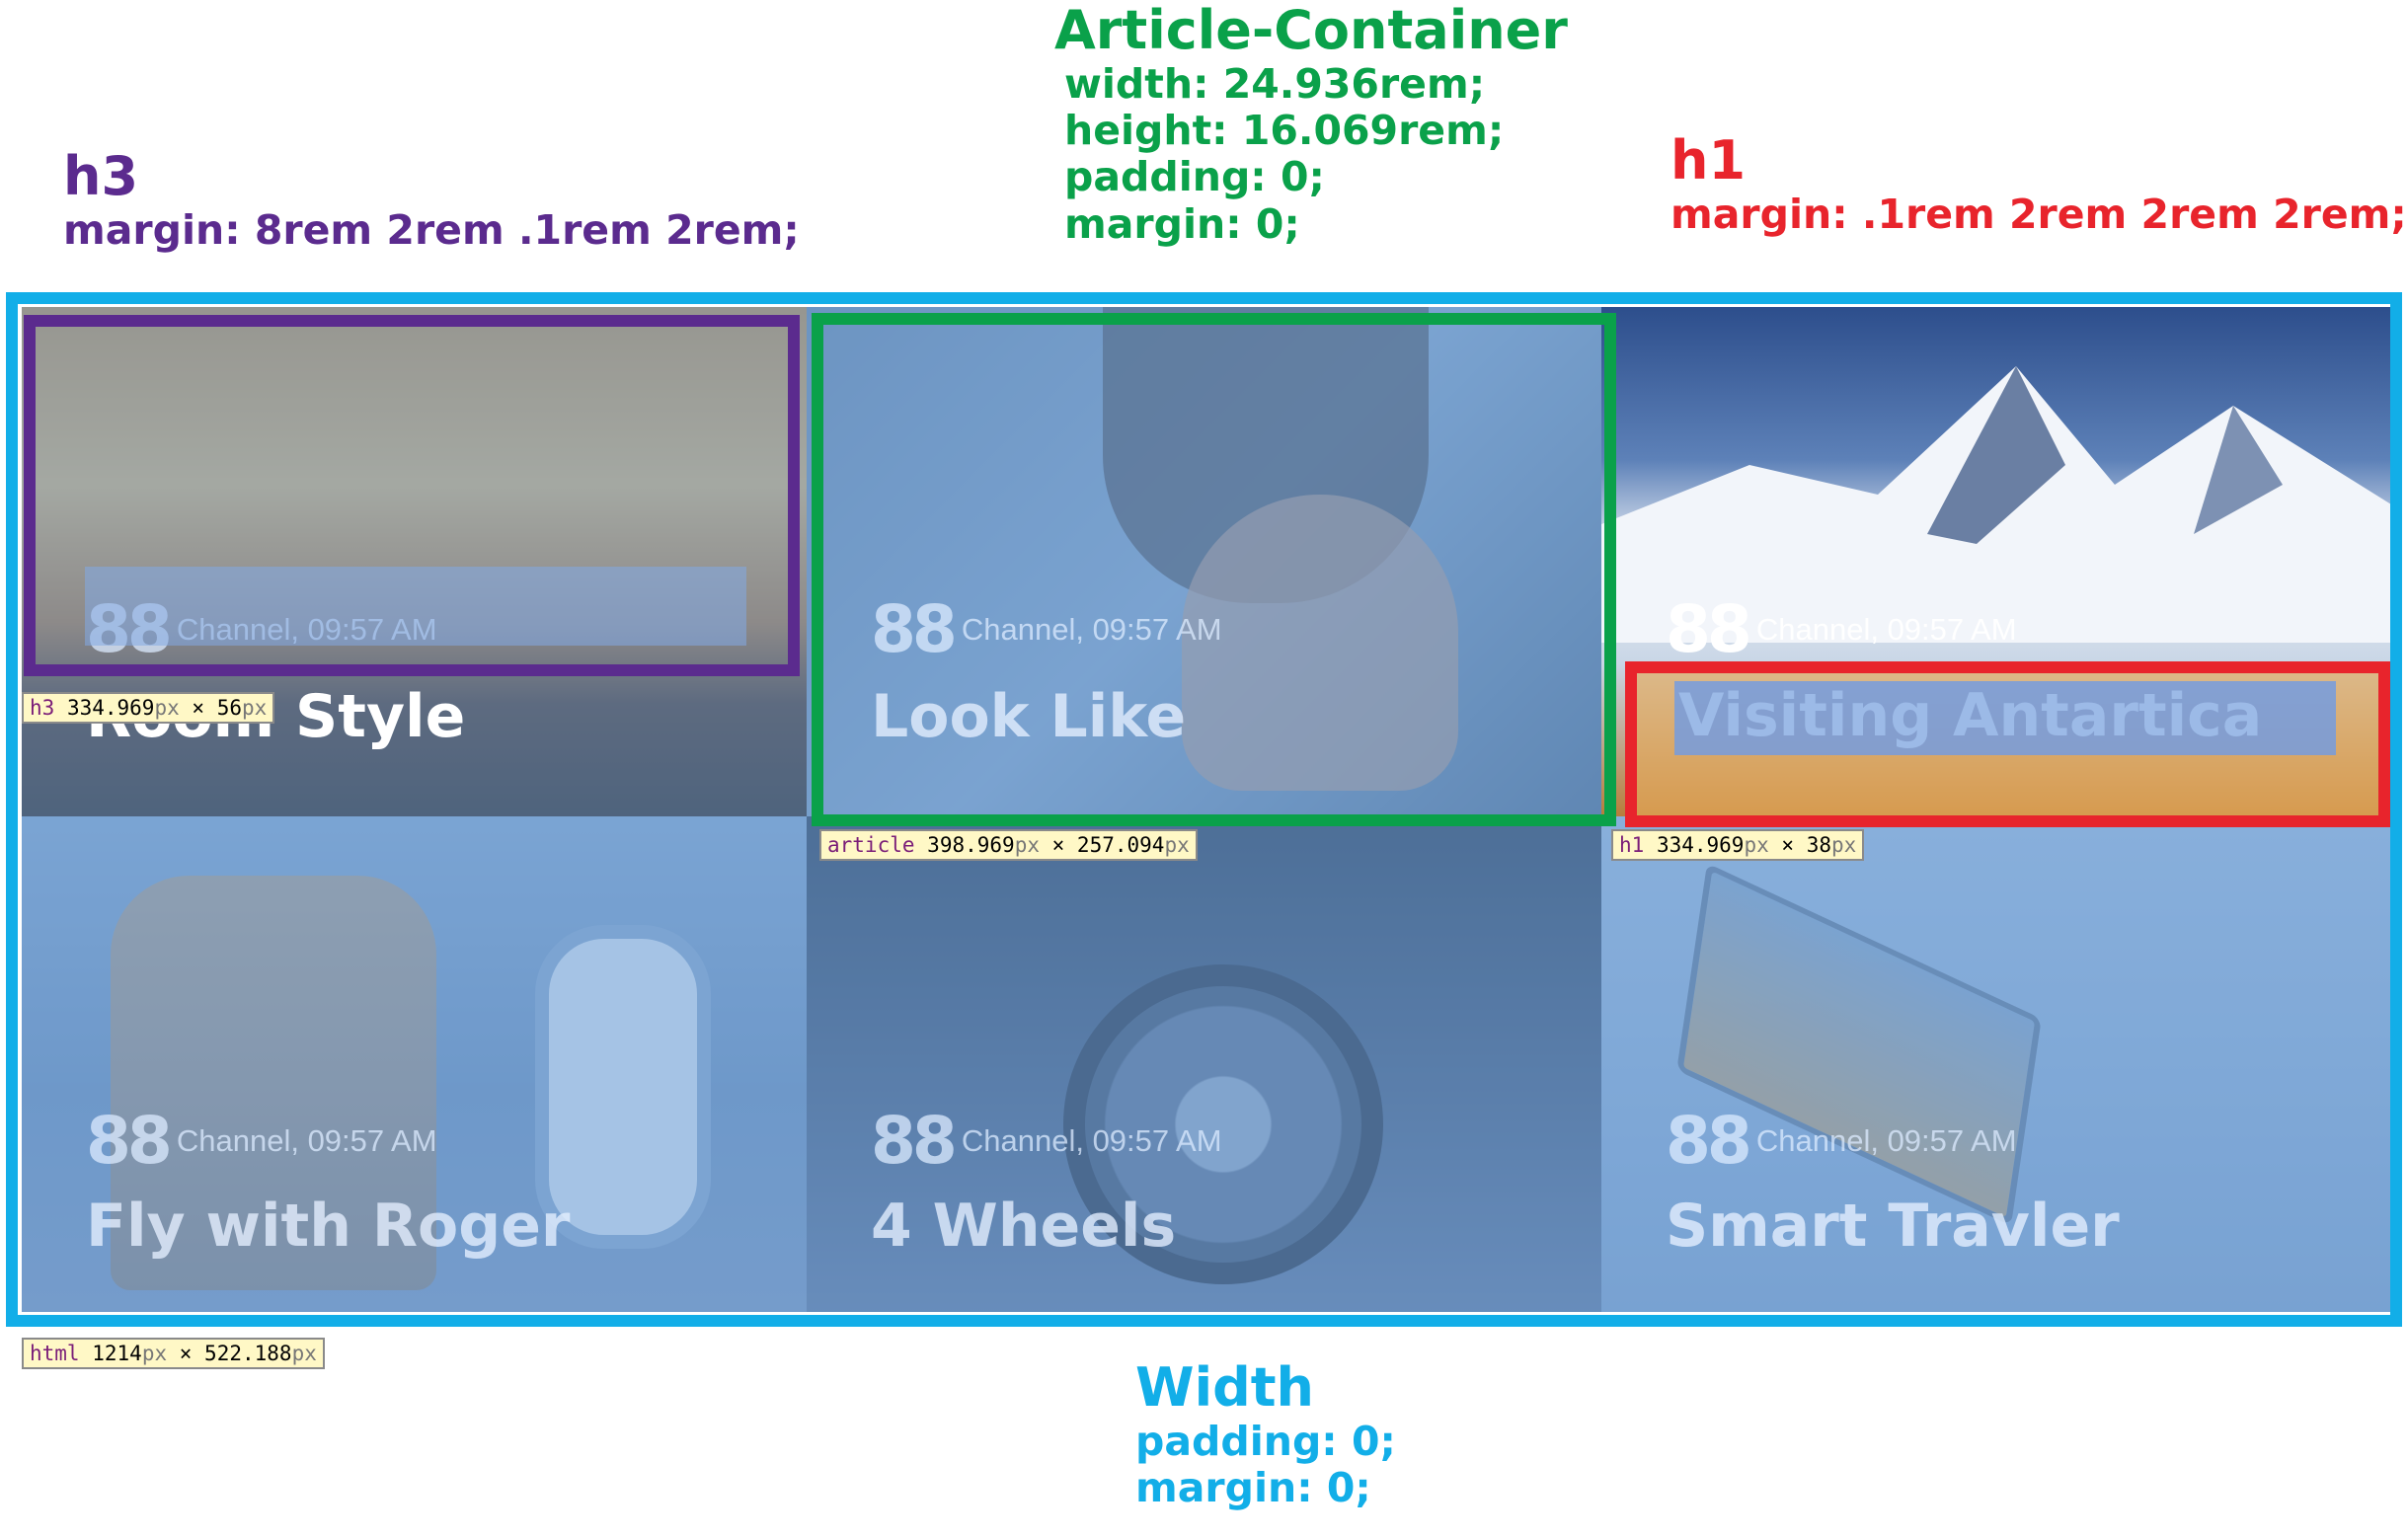  Describe the element at coordinates (971, 845) in the screenshot. I see `tooltip-width: 398.969` at that location.